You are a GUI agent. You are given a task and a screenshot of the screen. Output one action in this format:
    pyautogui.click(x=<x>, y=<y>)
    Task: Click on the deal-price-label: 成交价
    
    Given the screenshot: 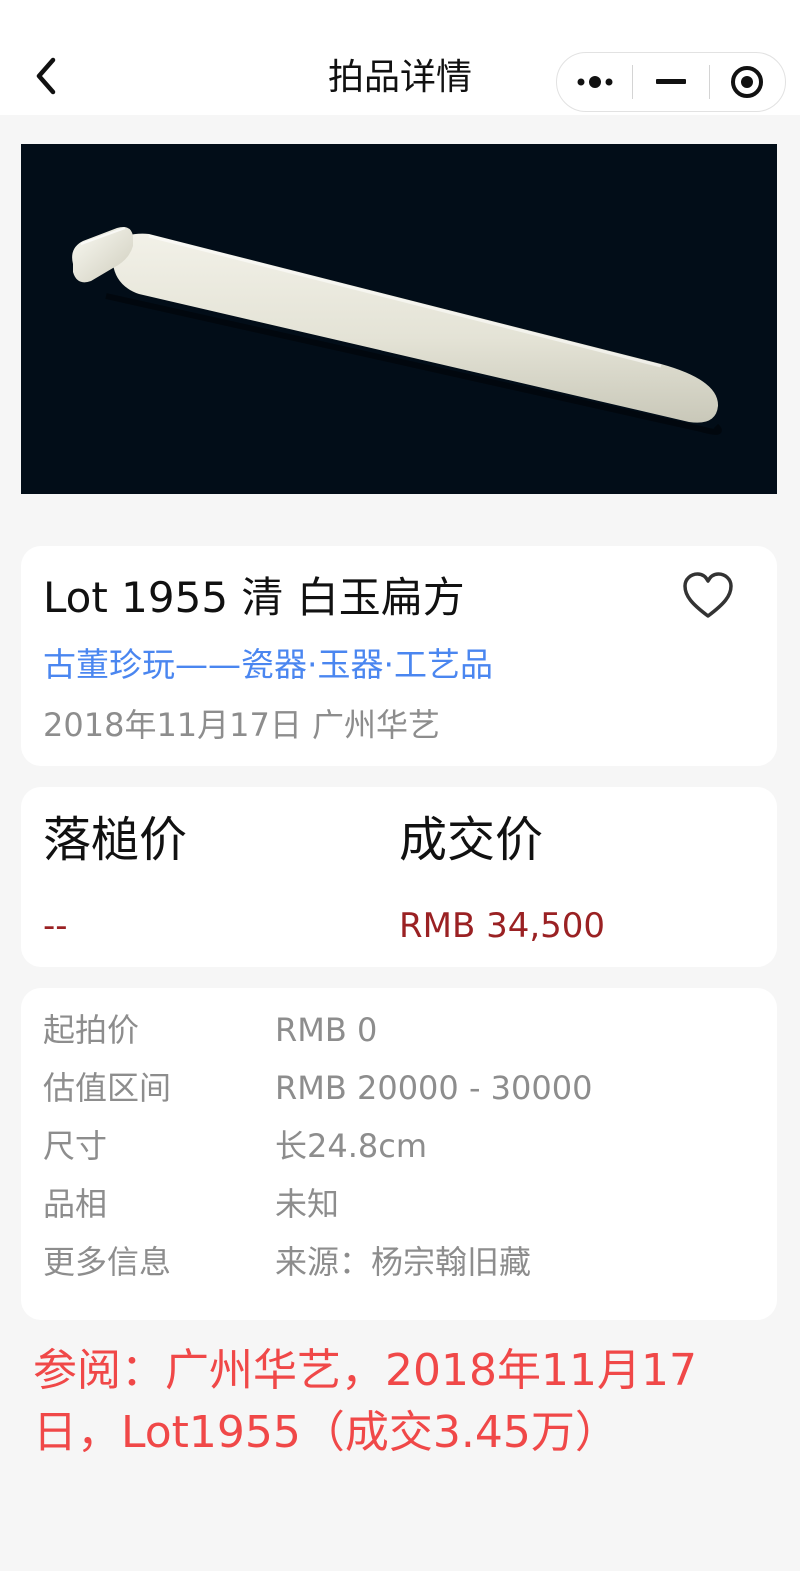 What is the action you would take?
    pyautogui.click(x=471, y=840)
    